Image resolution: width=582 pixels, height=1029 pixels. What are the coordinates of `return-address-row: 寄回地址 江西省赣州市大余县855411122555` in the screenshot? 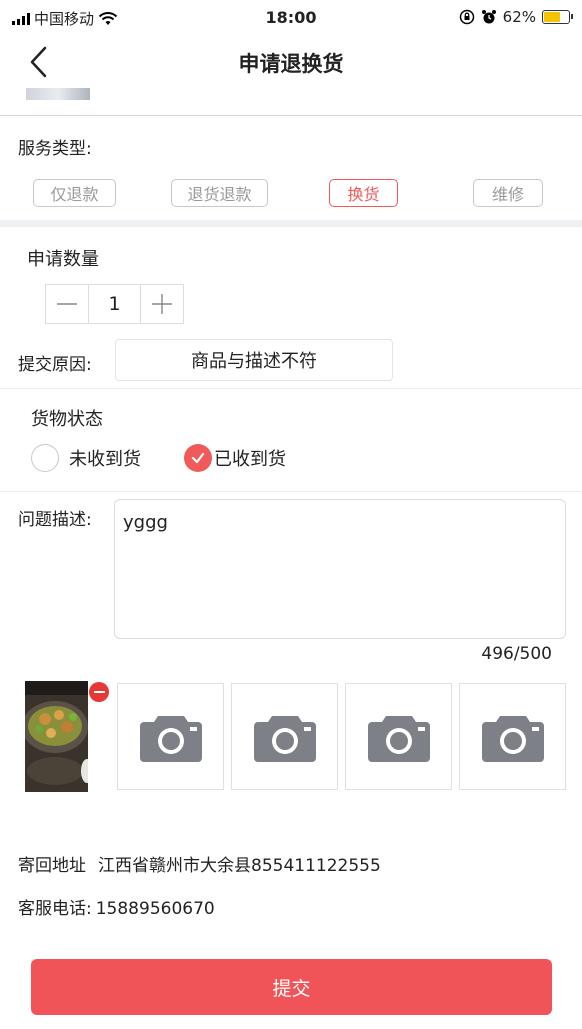 It's located at (199, 863).